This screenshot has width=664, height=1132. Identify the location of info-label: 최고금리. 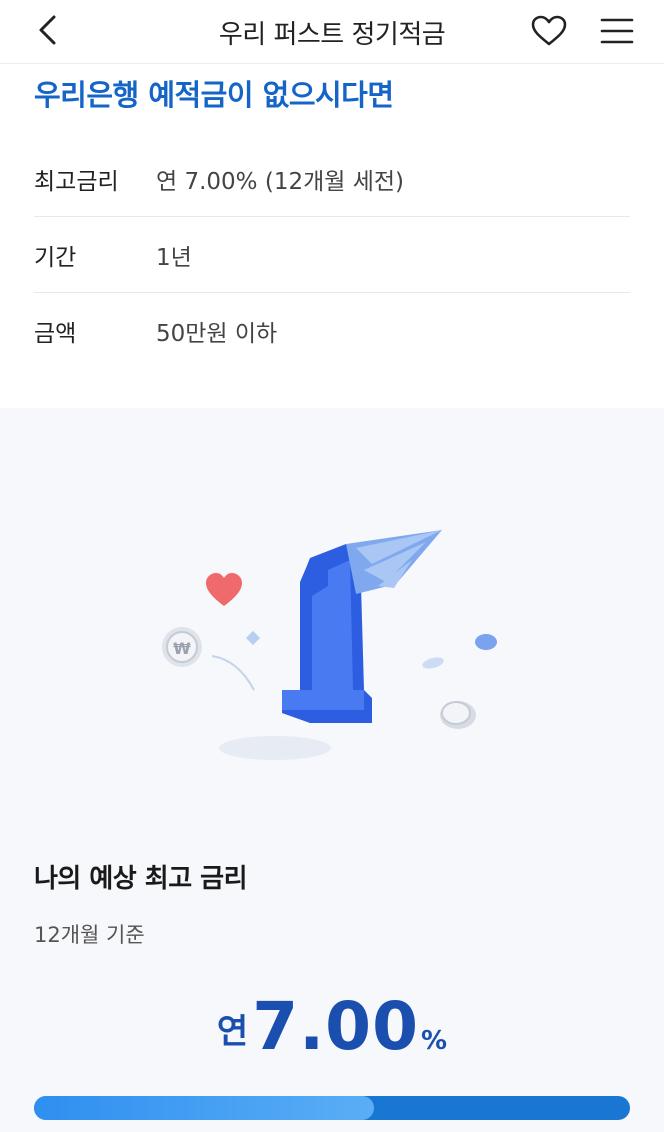
(76, 181).